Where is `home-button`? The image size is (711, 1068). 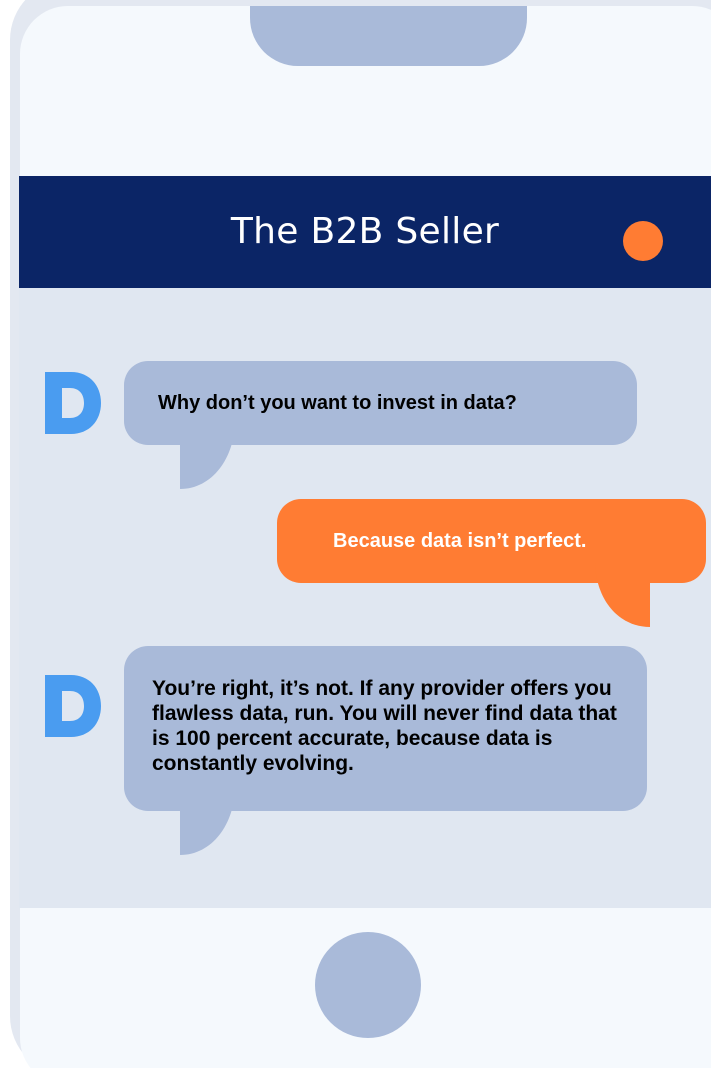 home-button is located at coordinates (368, 985).